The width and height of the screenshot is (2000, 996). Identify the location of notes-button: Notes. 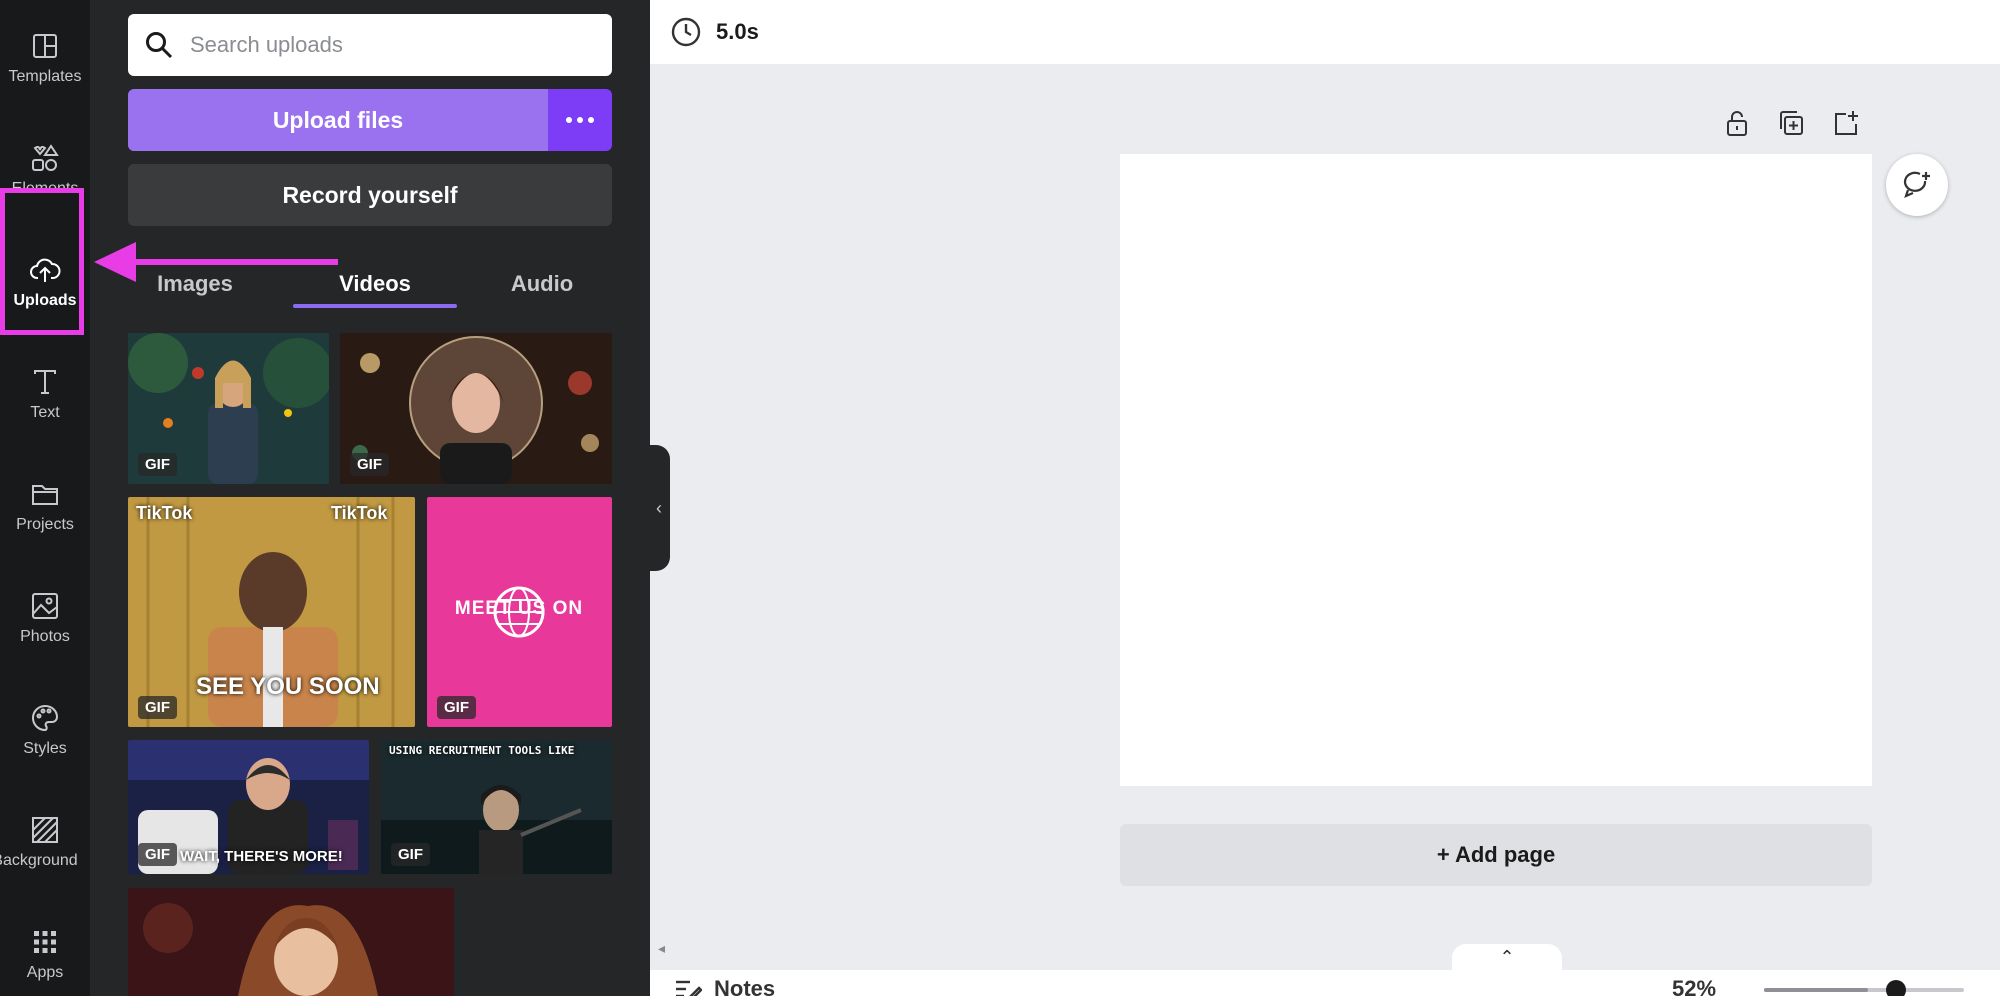
(724, 986).